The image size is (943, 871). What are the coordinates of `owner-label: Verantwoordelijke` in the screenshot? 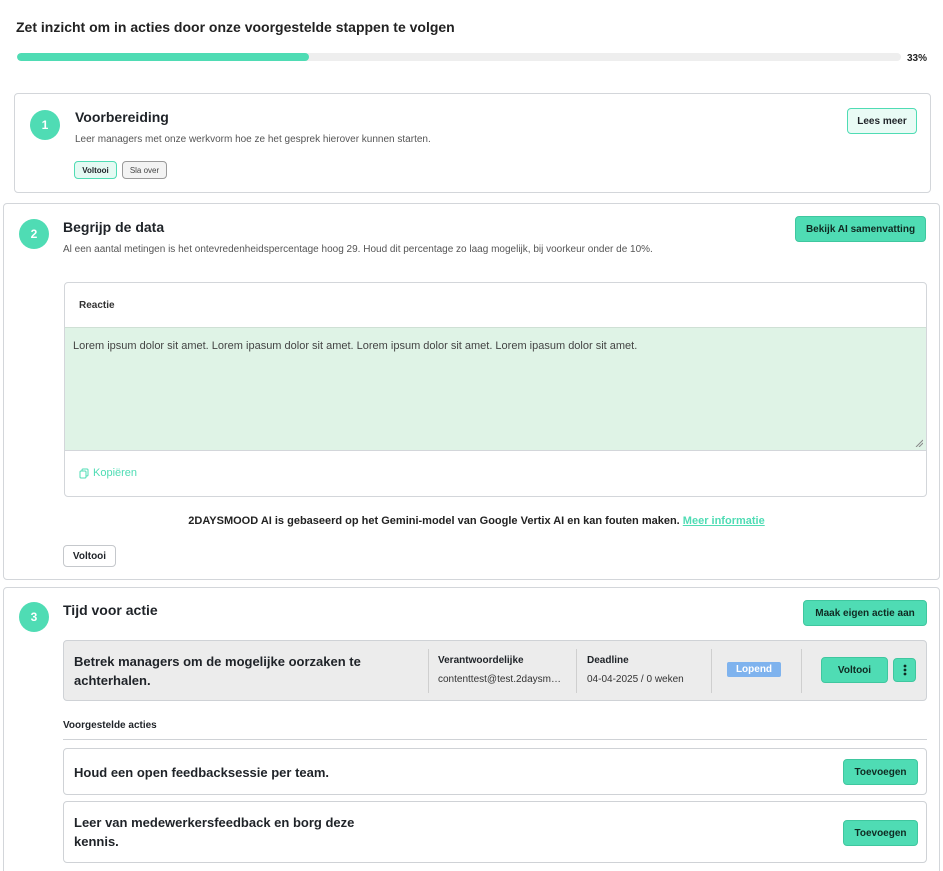 It's located at (481, 660).